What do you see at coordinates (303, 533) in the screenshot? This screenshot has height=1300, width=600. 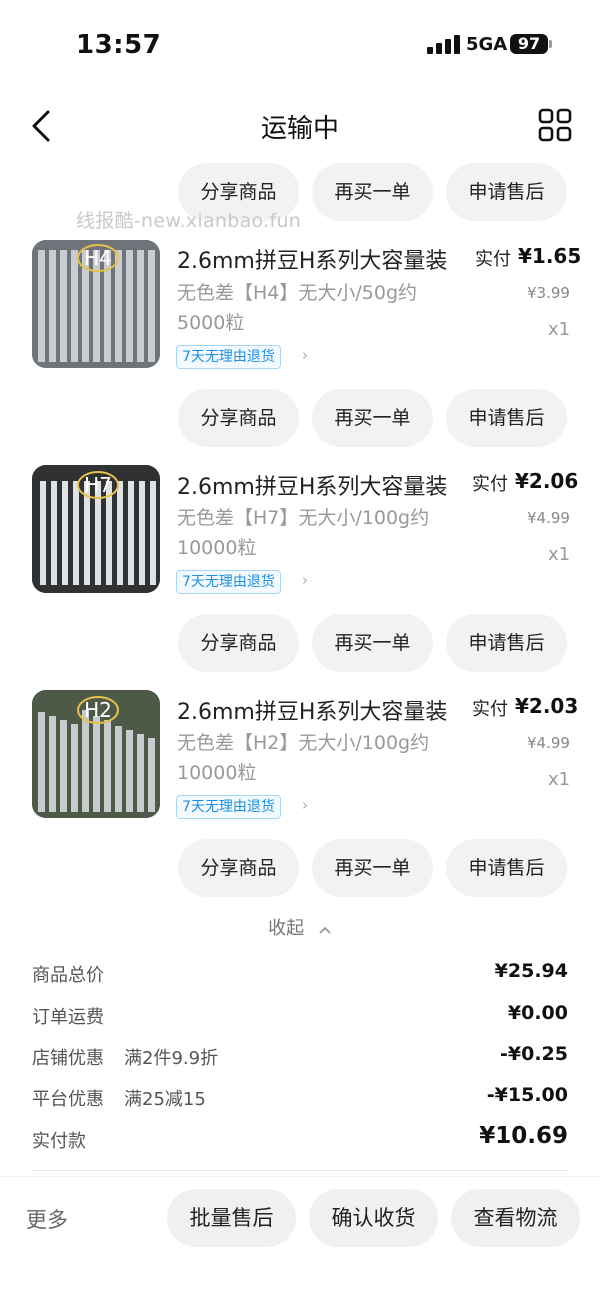 I see `product-spec: 无色差【H7】无大小/100g约10000粒` at bounding box center [303, 533].